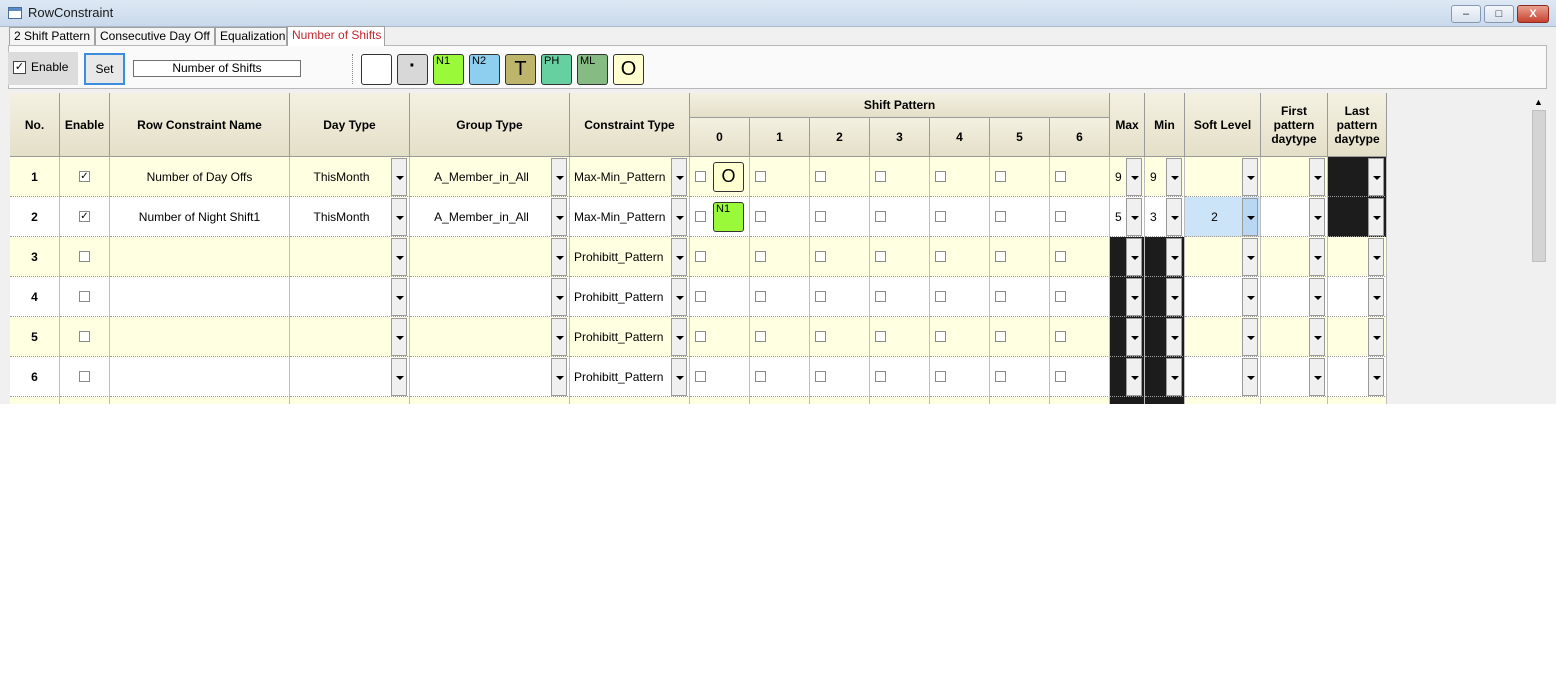 The height and width of the screenshot is (692, 1556). Describe the element at coordinates (84, 176) in the screenshot. I see `row-enable-checkbox: ✓` at that location.